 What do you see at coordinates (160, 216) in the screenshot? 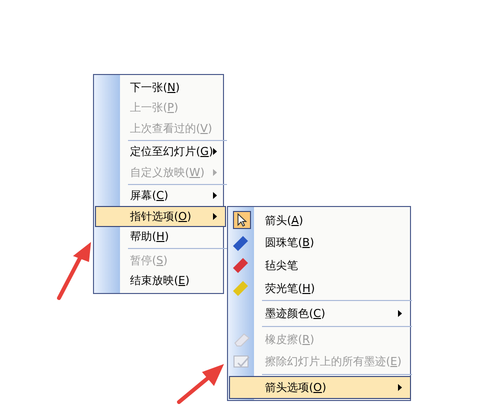
I see `menu-item: 指针选项(O)` at bounding box center [160, 216].